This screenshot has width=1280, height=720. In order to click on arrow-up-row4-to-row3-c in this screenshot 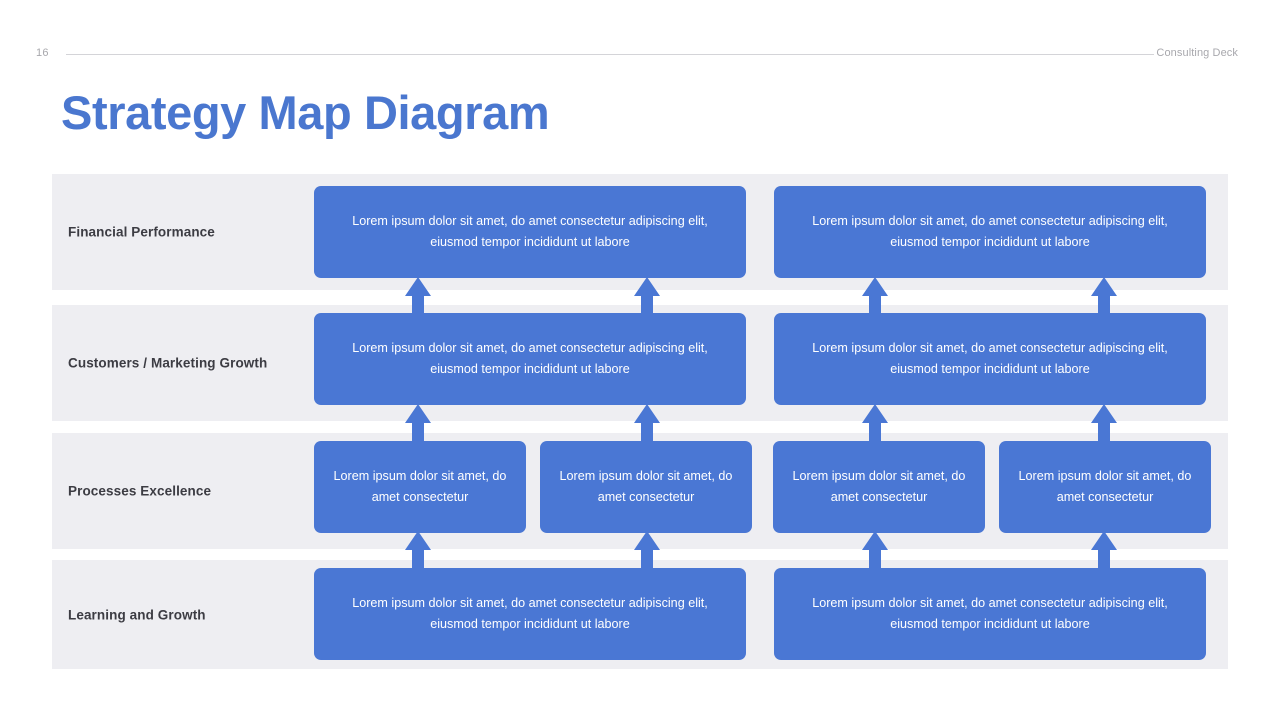, I will do `click(875, 551)`.